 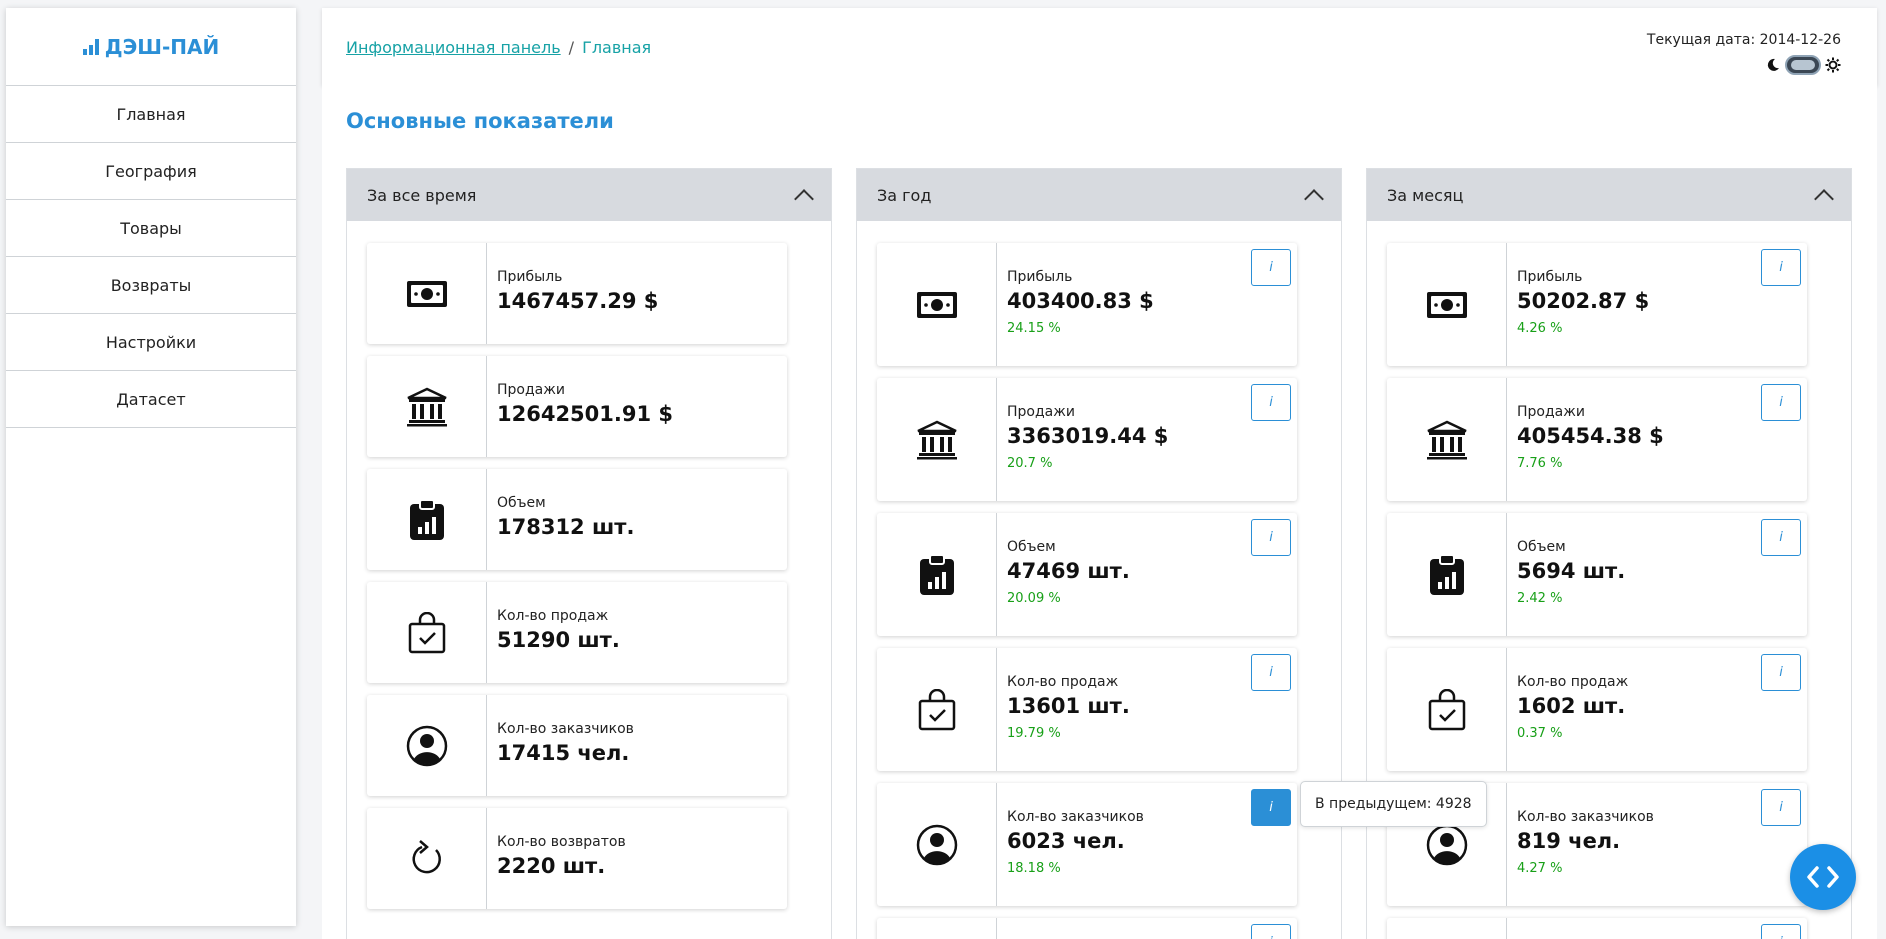 I want to click on logo-text: ДЭШ-ПАЙ, so click(x=162, y=46).